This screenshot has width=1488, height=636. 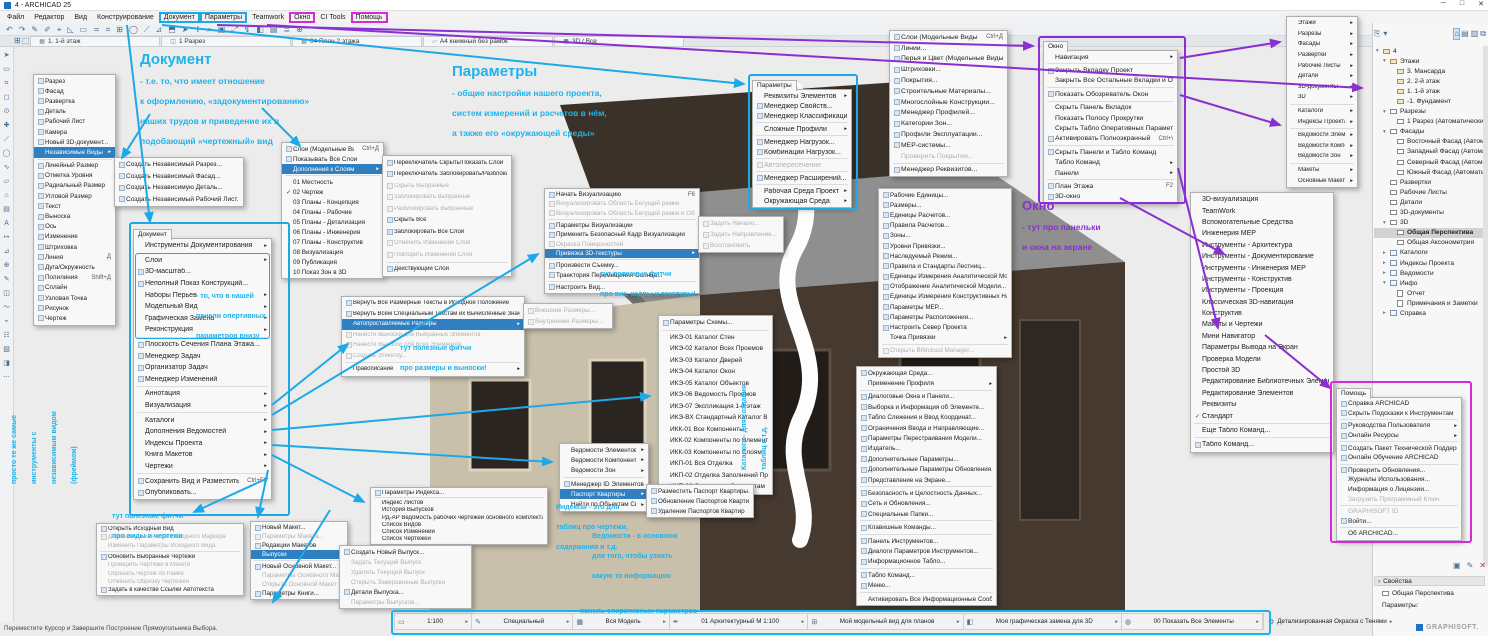 What do you see at coordinates (447, 232) in the screenshot?
I see `menu-item: Заблокировать Все Слои` at bounding box center [447, 232].